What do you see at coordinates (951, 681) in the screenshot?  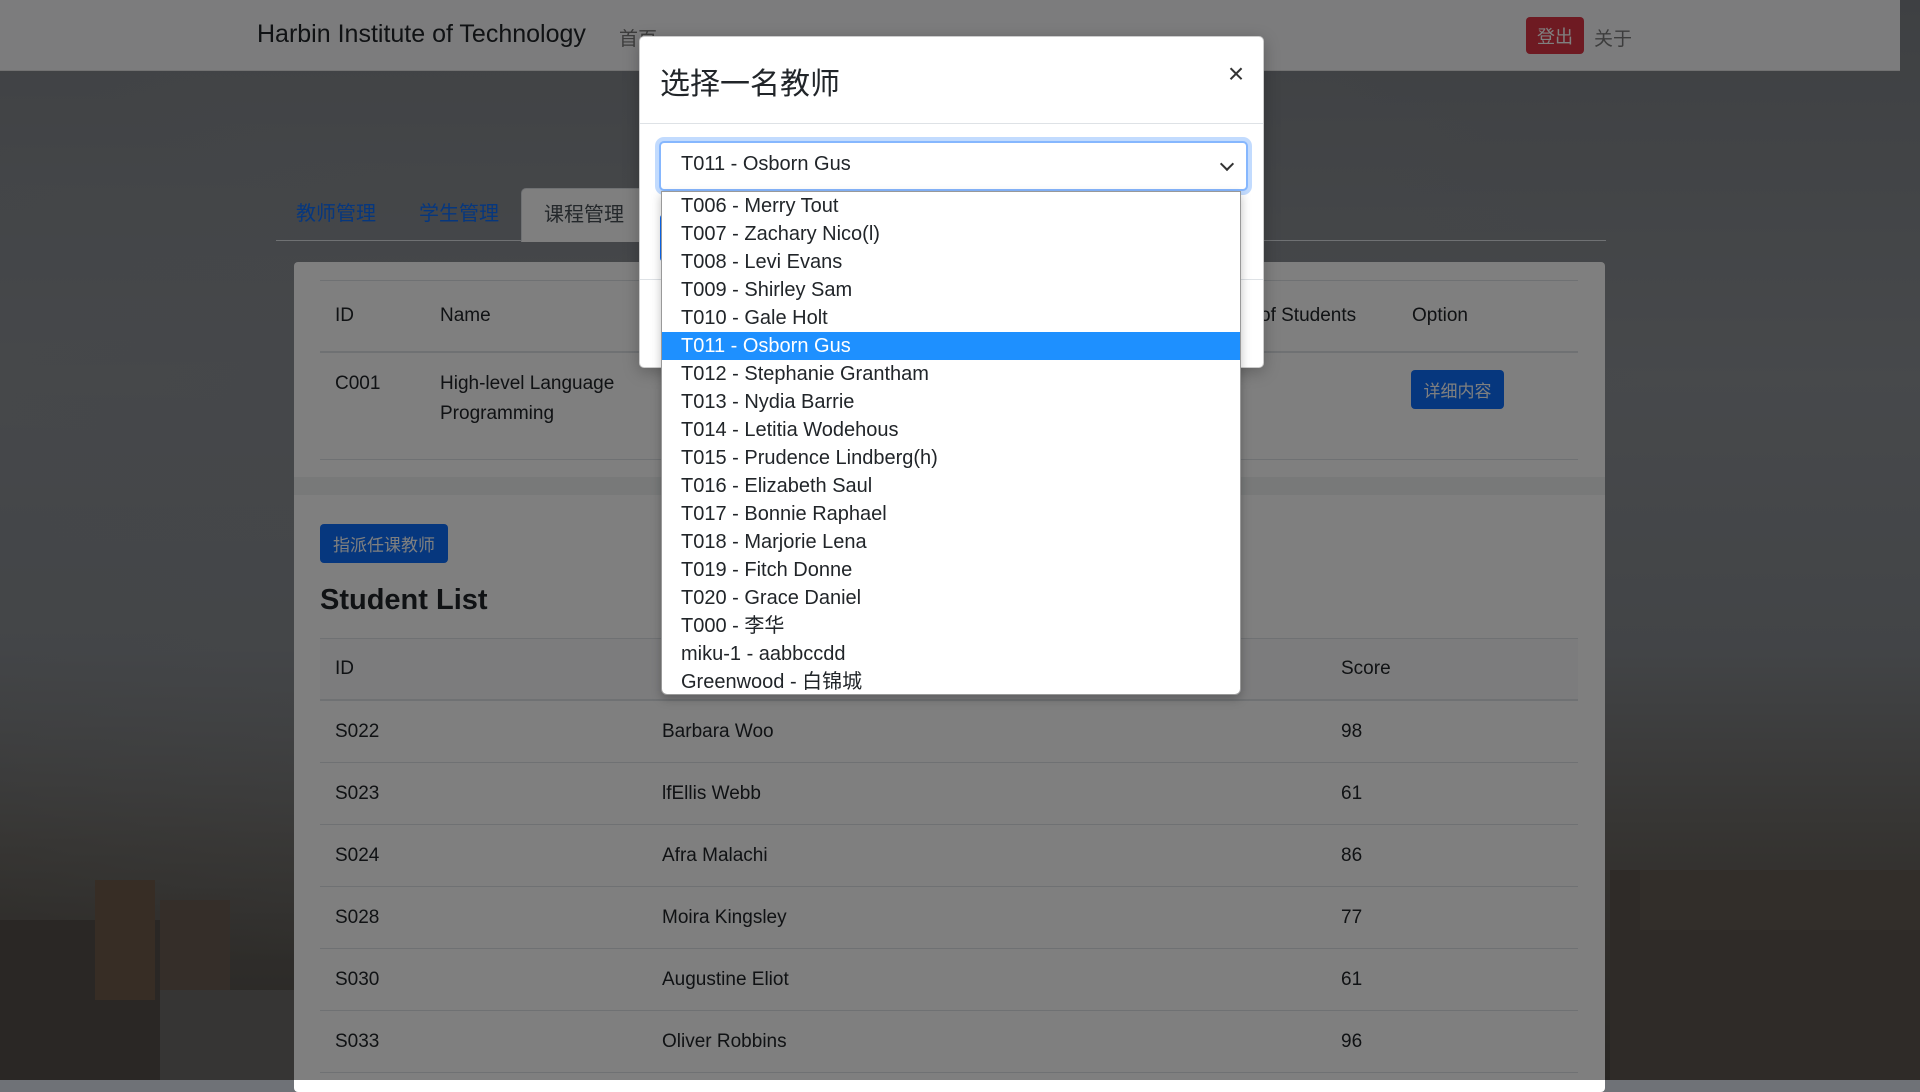 I see `teacher-option: Greenwood - 白锦城` at bounding box center [951, 681].